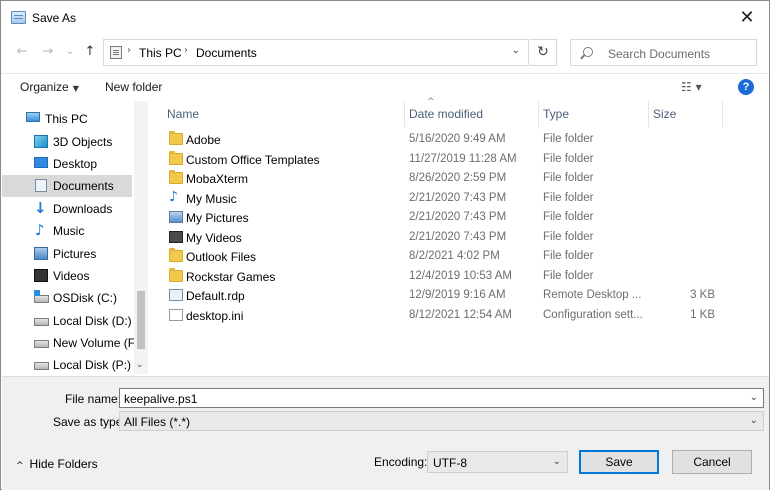  I want to click on file-name-field: keepalive.ps1 ⌄, so click(441, 398).